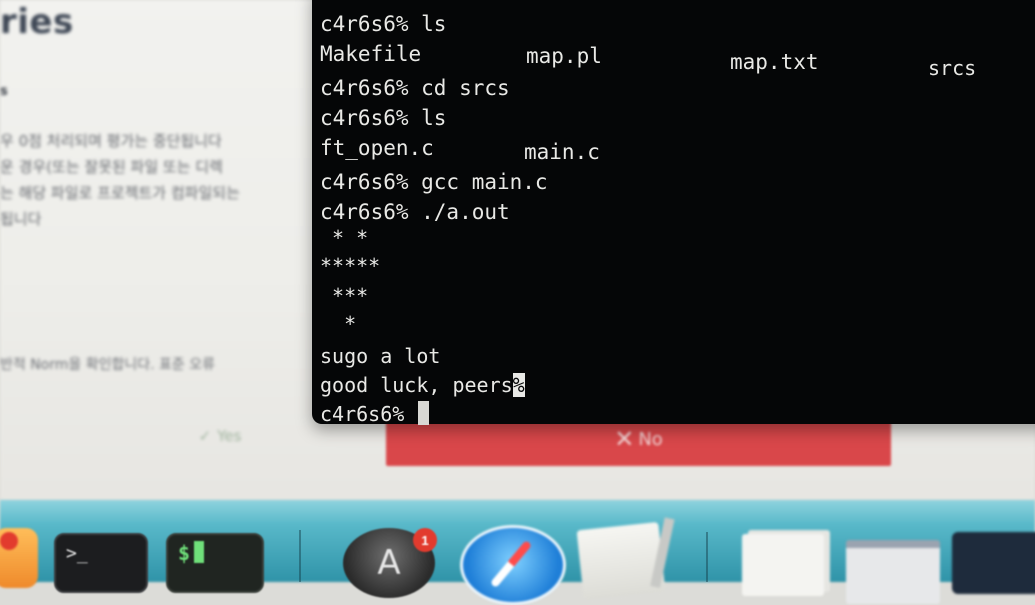 The image size is (1035, 605). What do you see at coordinates (344, 238) in the screenshot?
I see `terminal-line: * *` at bounding box center [344, 238].